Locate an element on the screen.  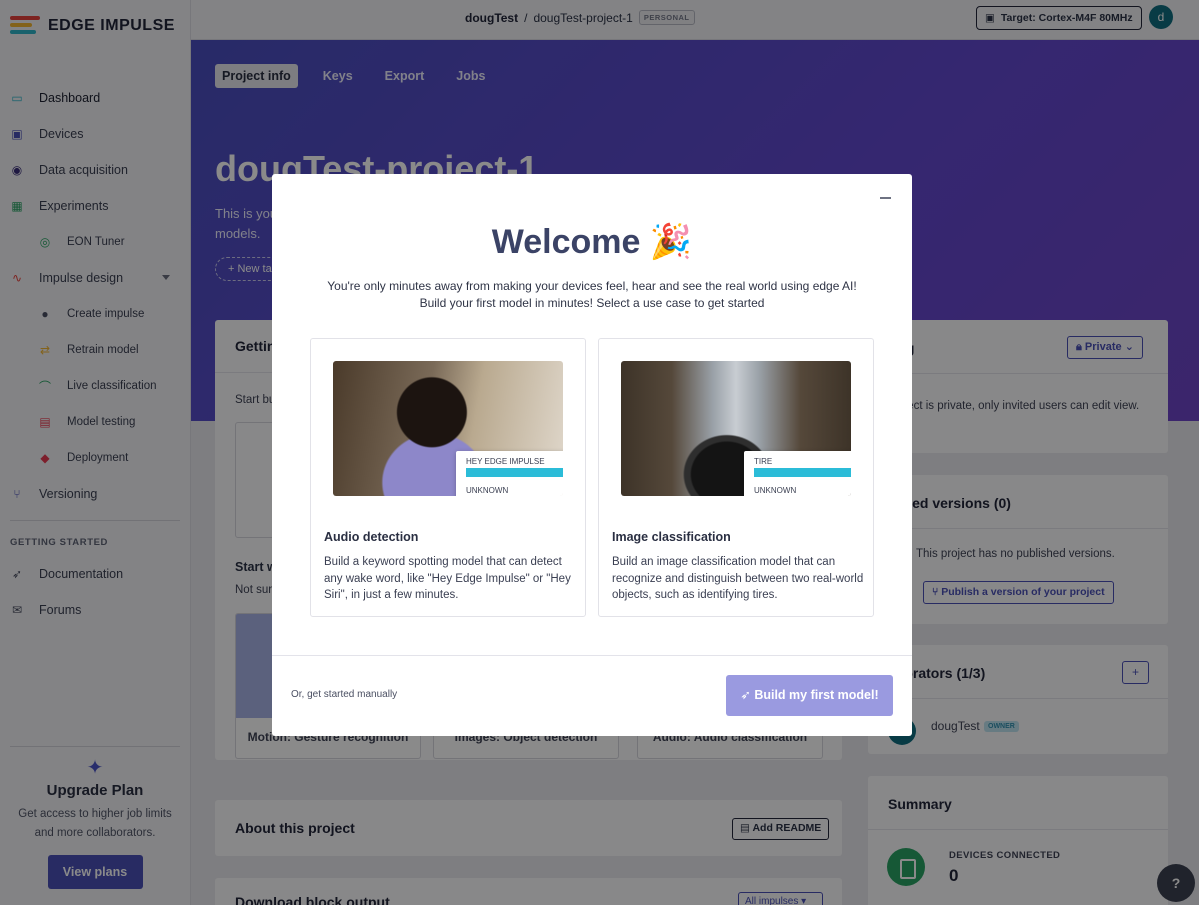
classification-legend: TIRE UNKNOWN is located at coordinates (797, 473).